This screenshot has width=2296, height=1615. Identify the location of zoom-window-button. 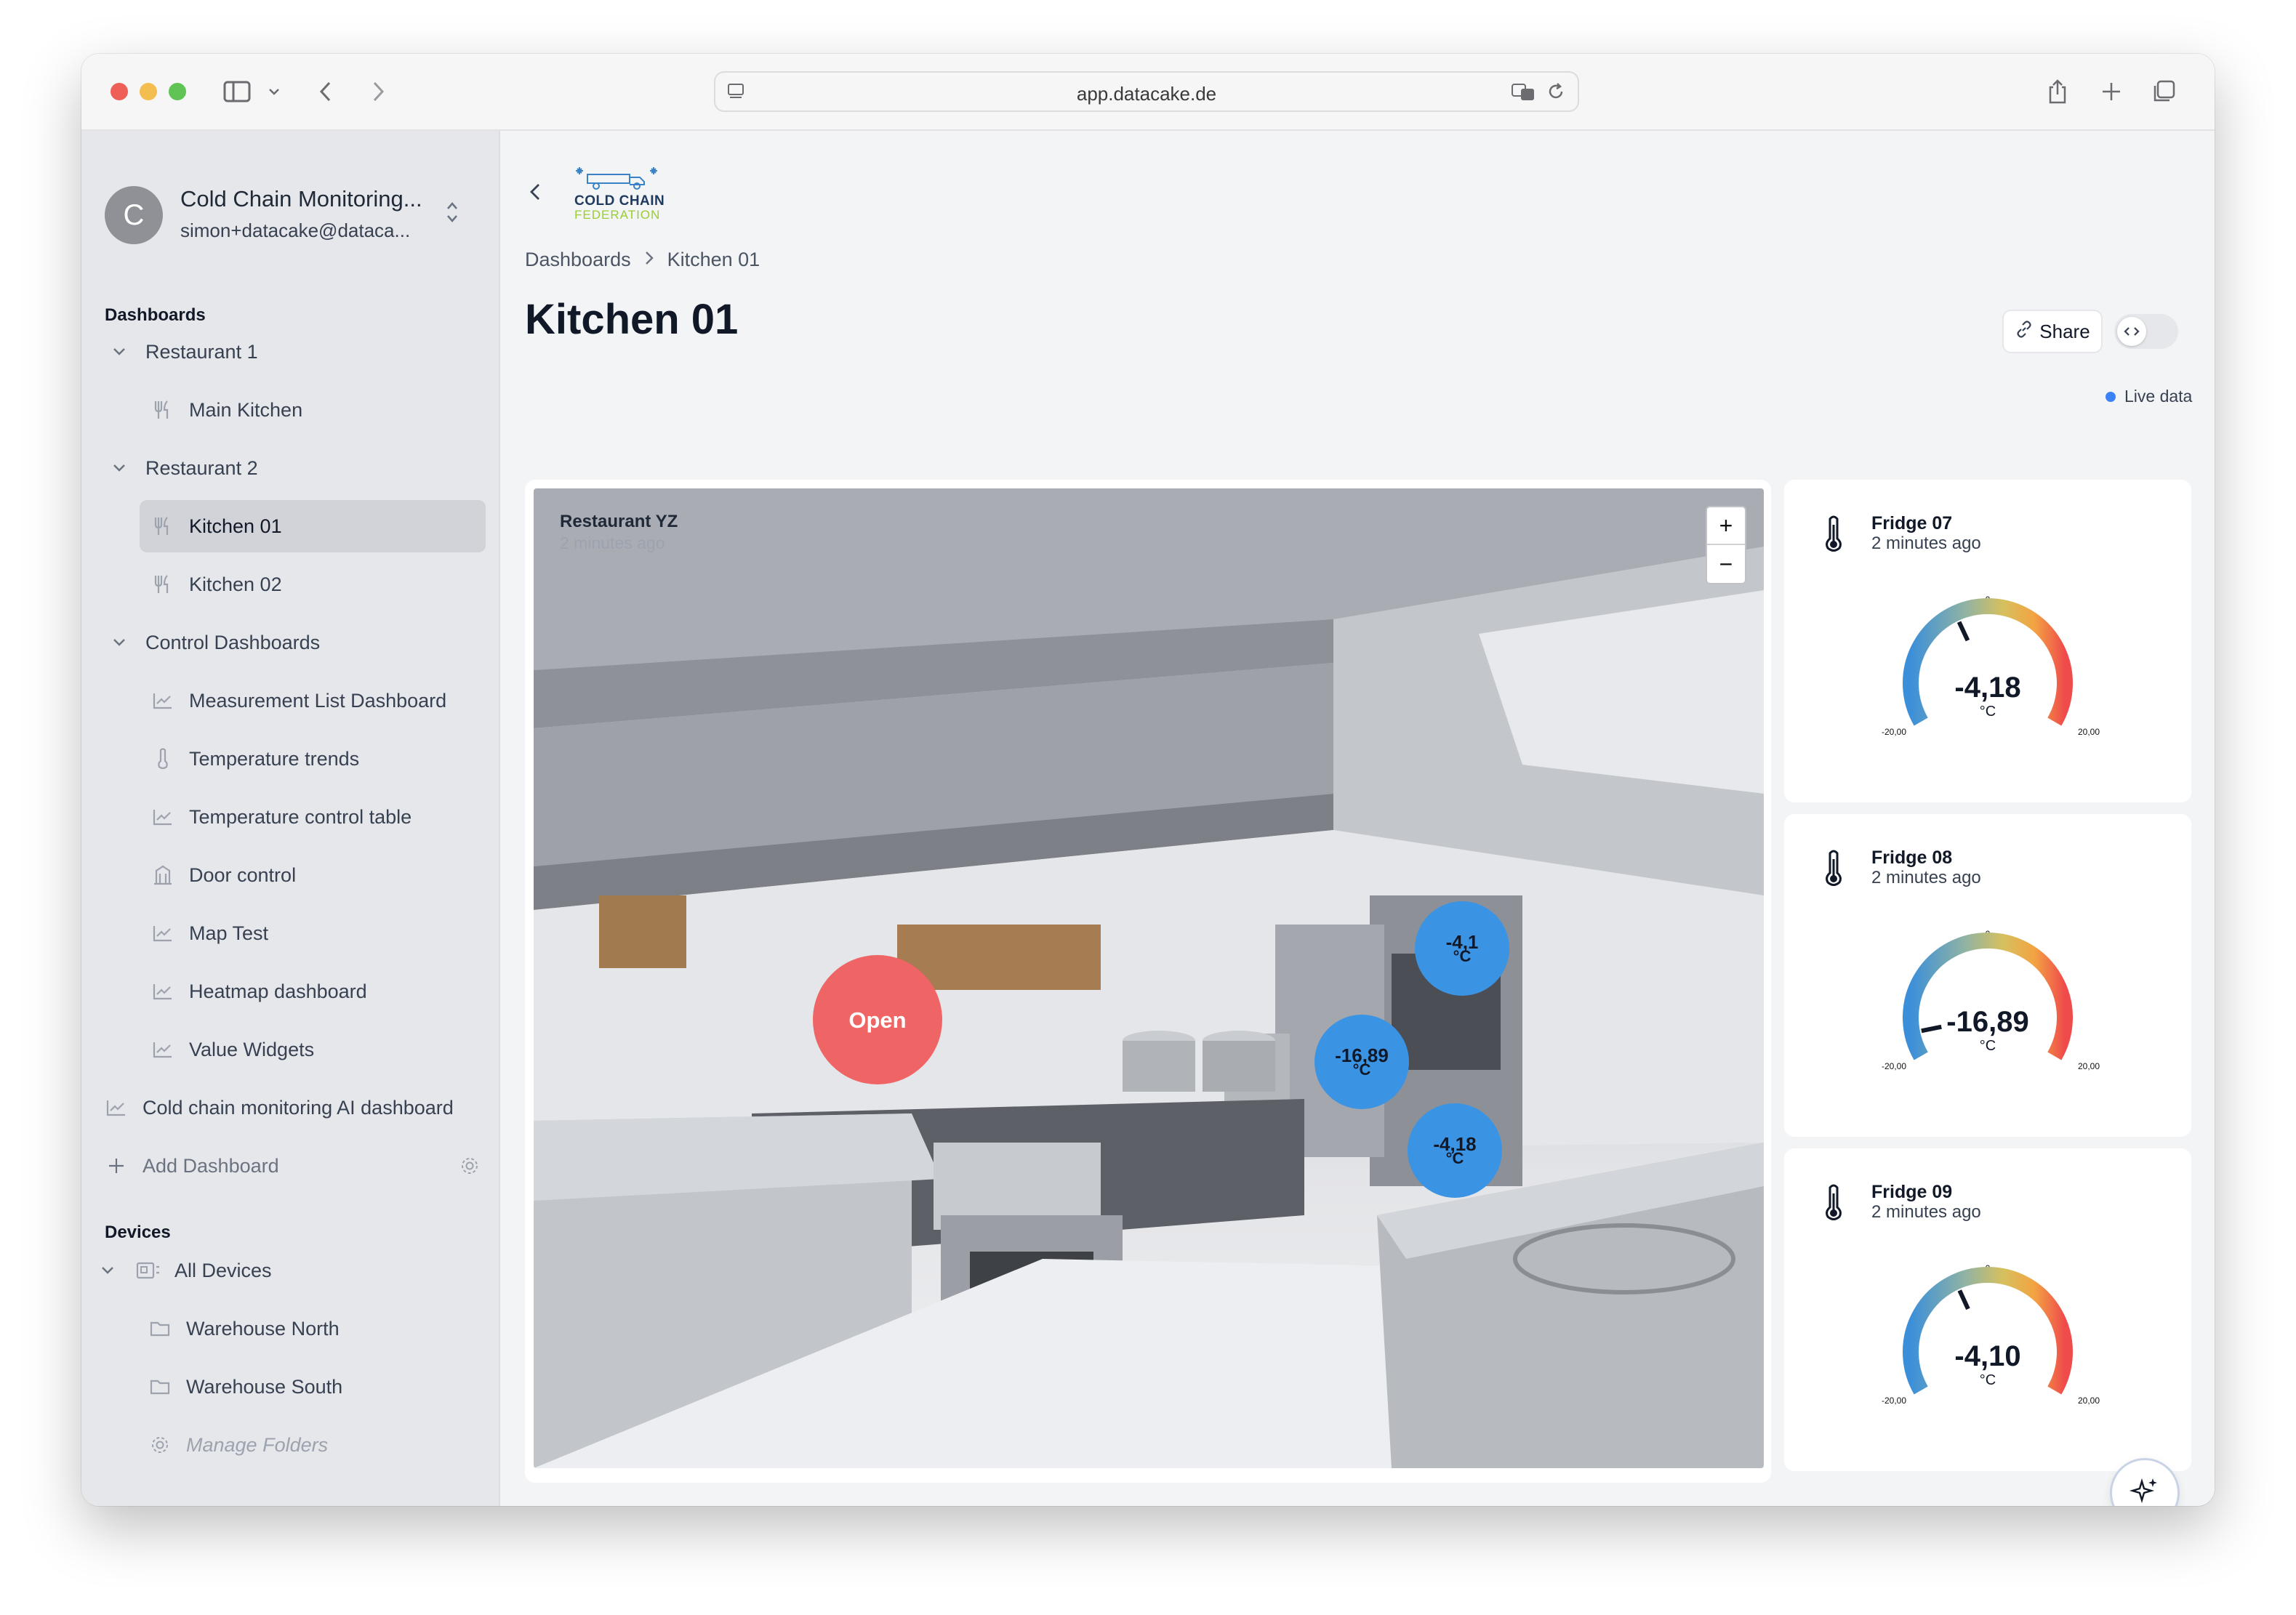
(178, 91).